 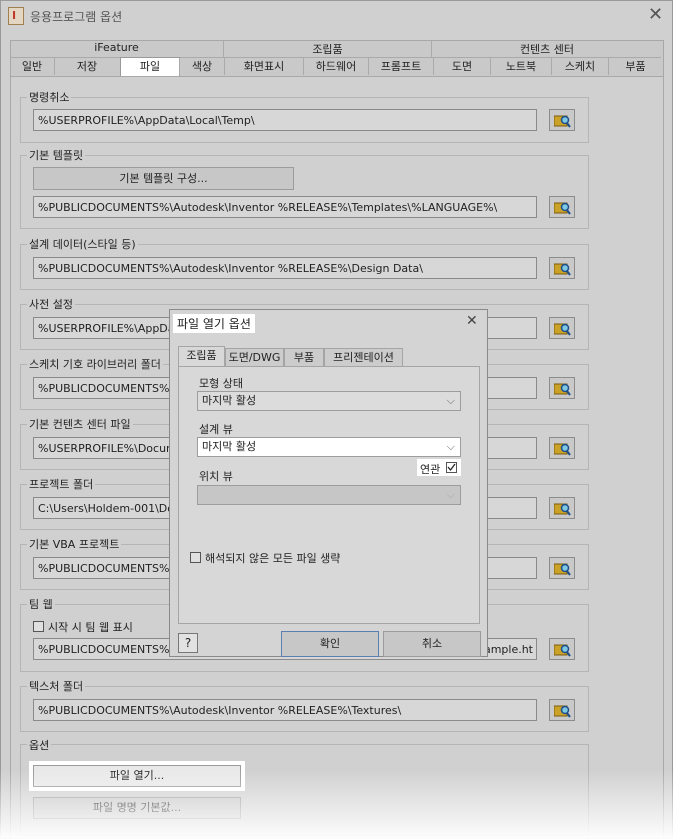 I want to click on team-web-startup-checkbox, so click(x=38, y=626).